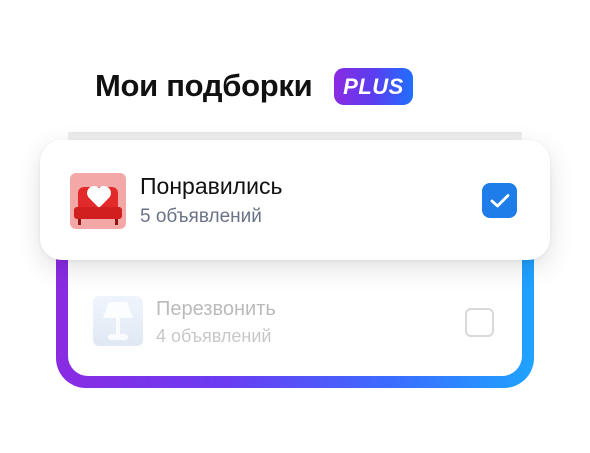  What do you see at coordinates (216, 309) in the screenshot?
I see `collection-name: Перезвонить` at bounding box center [216, 309].